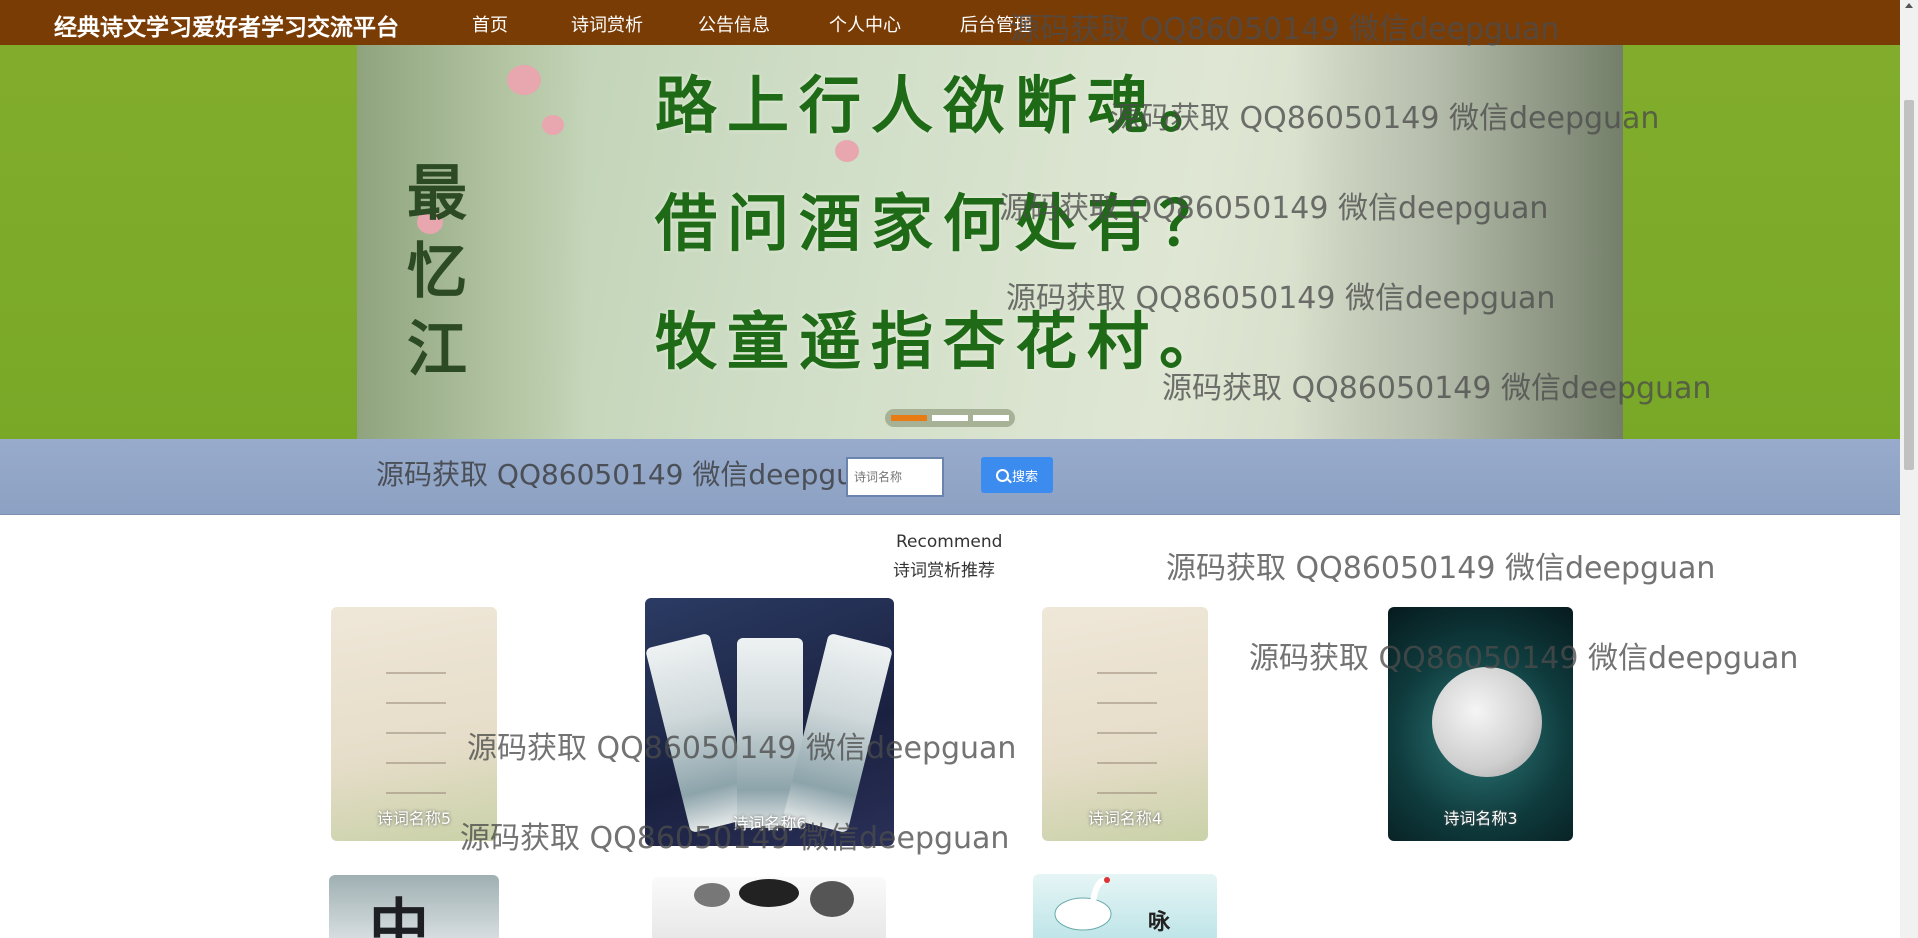 This screenshot has width=1918, height=938. Describe the element at coordinates (1162, 922) in the screenshot. I see `card-calligraphy: 咏 鹅` at that location.